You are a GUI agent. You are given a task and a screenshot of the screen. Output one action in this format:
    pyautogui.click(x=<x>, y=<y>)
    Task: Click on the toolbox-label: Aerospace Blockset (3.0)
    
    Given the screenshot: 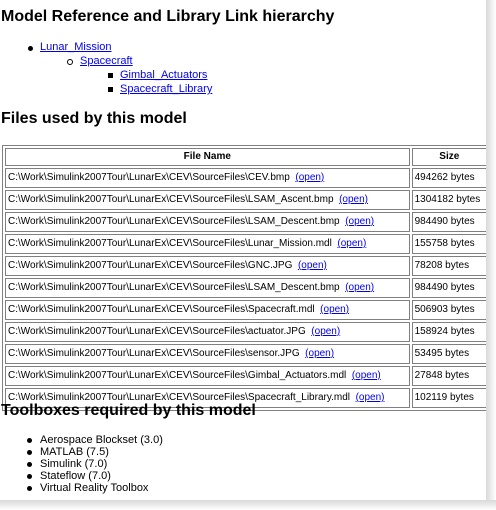 What is the action you would take?
    pyautogui.click(x=101, y=440)
    